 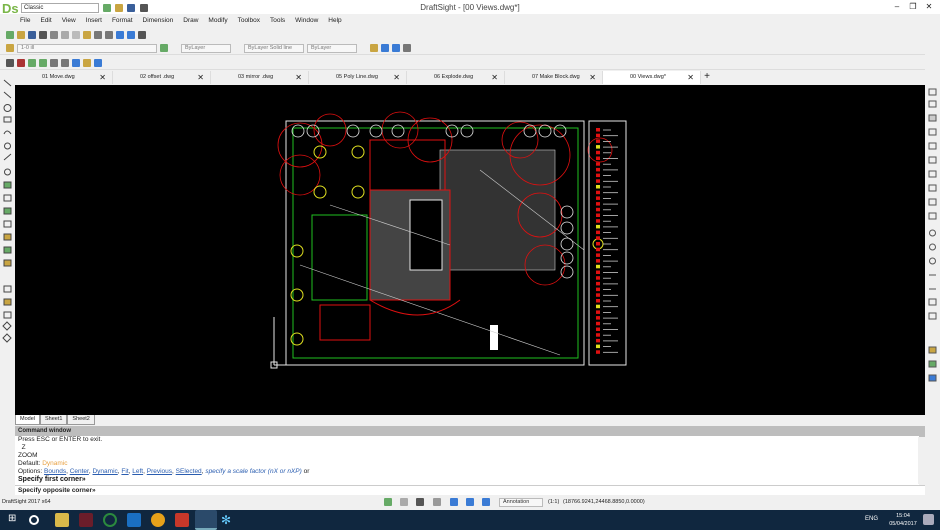 What do you see at coordinates (137, 471) in the screenshot?
I see `option-left: Left` at bounding box center [137, 471].